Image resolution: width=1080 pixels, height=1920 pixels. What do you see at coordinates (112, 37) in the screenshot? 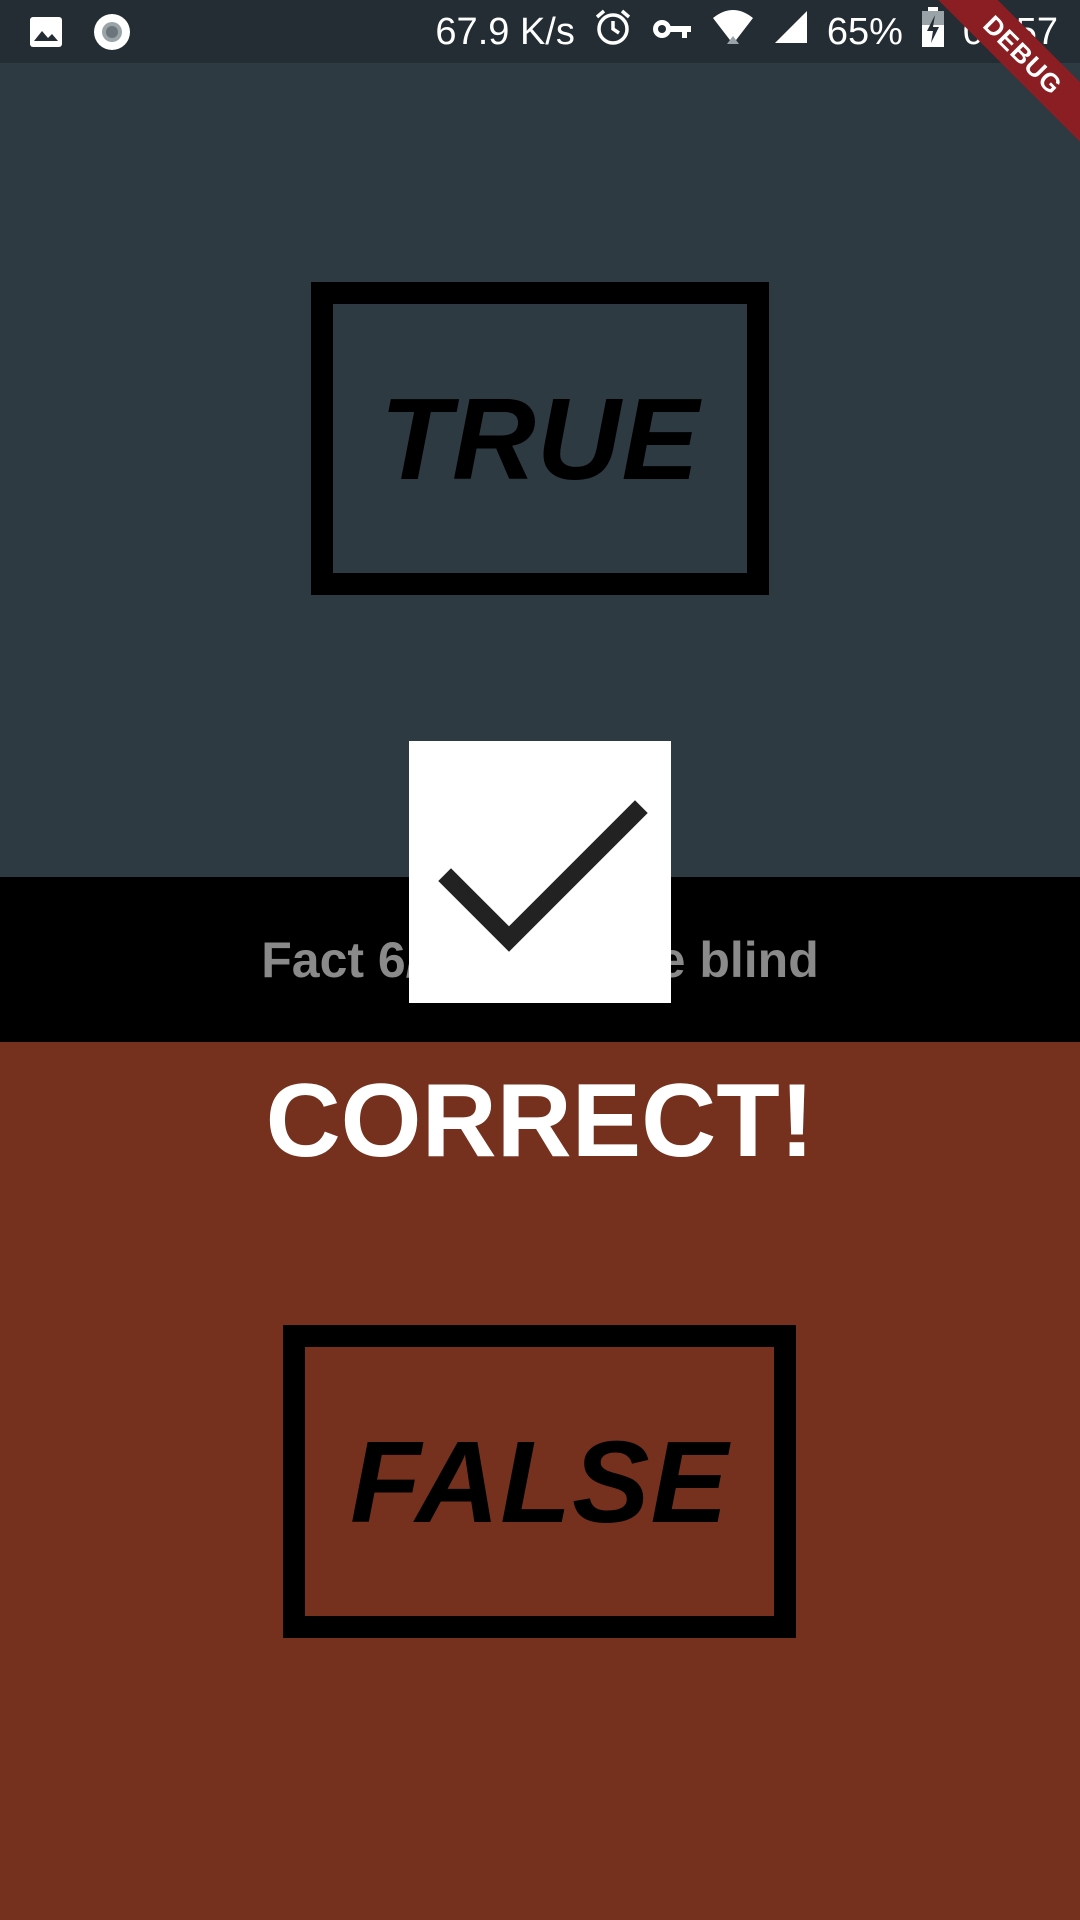
I see `record-icon` at bounding box center [112, 37].